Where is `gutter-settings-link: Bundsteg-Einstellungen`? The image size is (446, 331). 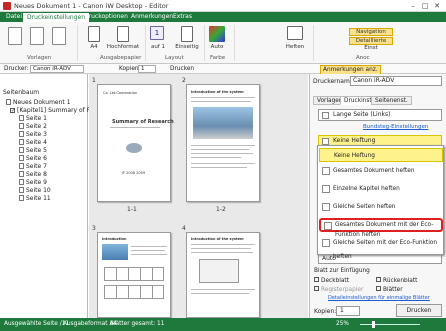
gutter-settings-link: Bundsteg-Einstellungen is located at coordinates (395, 127).